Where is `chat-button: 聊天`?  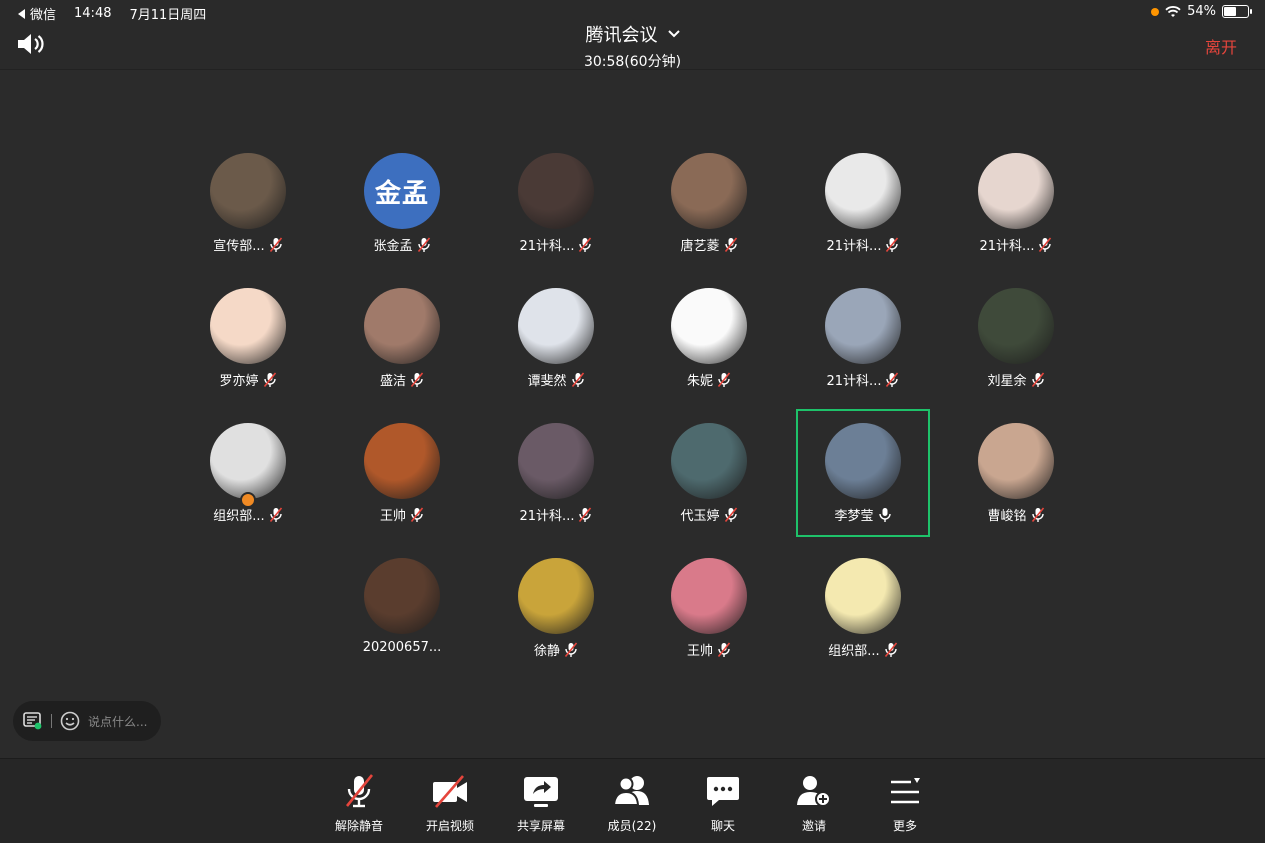 chat-button: 聊天 is located at coordinates (723, 803).